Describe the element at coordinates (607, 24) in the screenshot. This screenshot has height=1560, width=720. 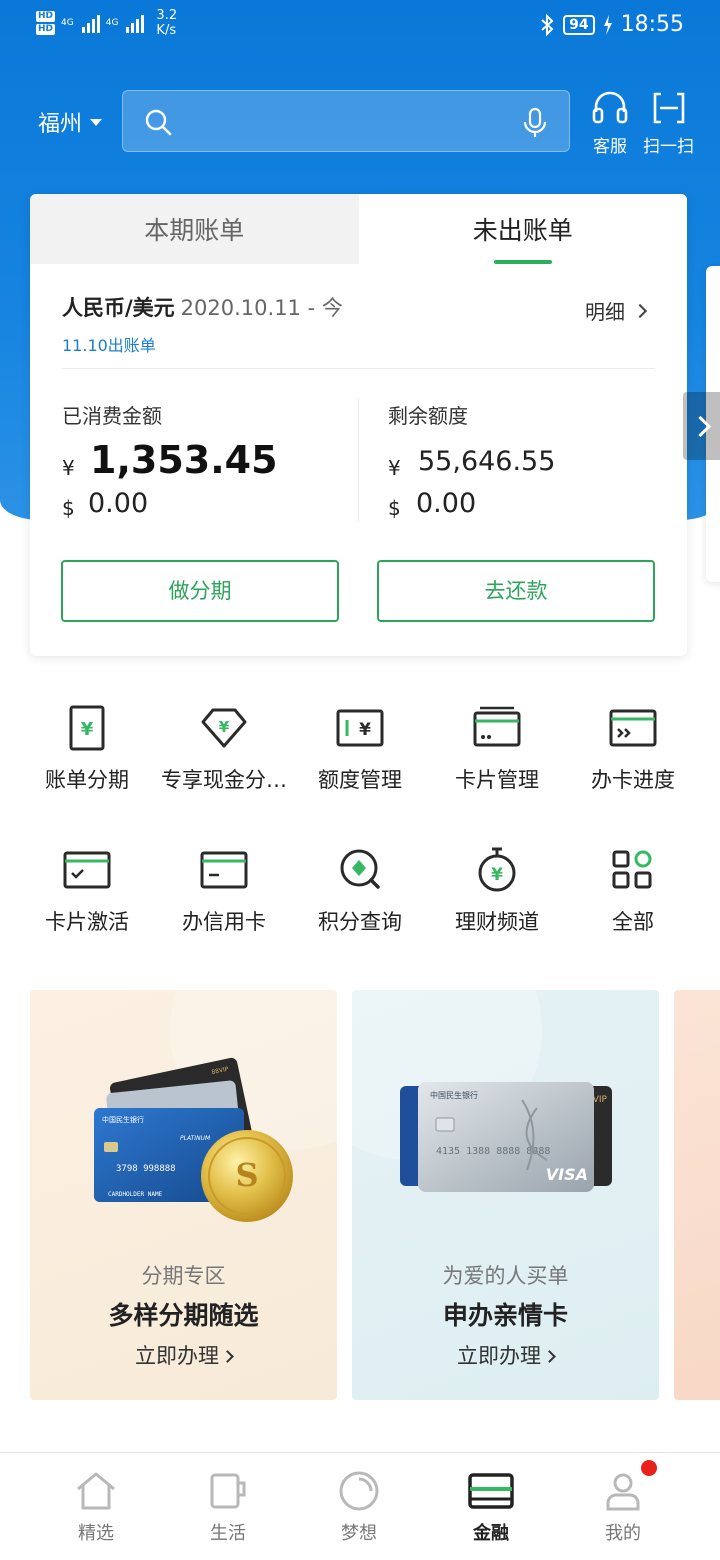
I see `charging-icon` at that location.